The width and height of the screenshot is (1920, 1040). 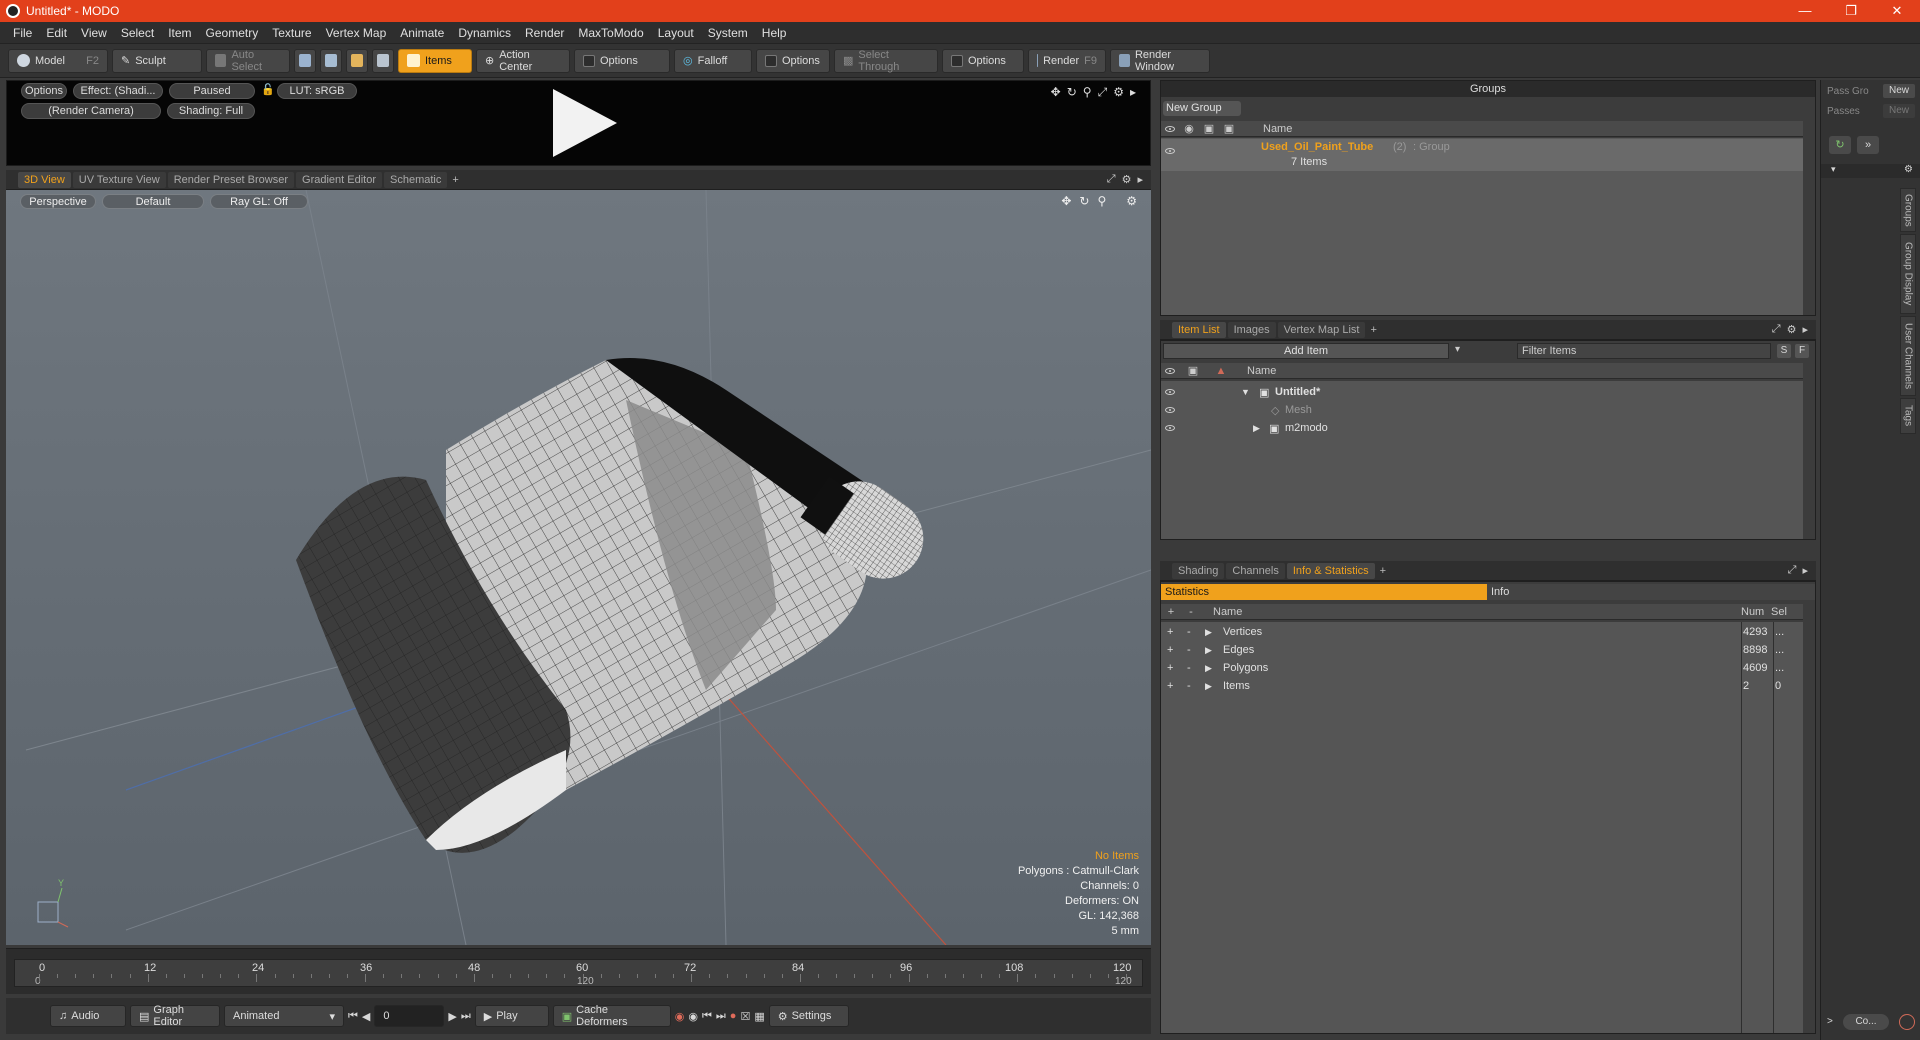 I want to click on tab-images: Images, so click(x=1251, y=329).